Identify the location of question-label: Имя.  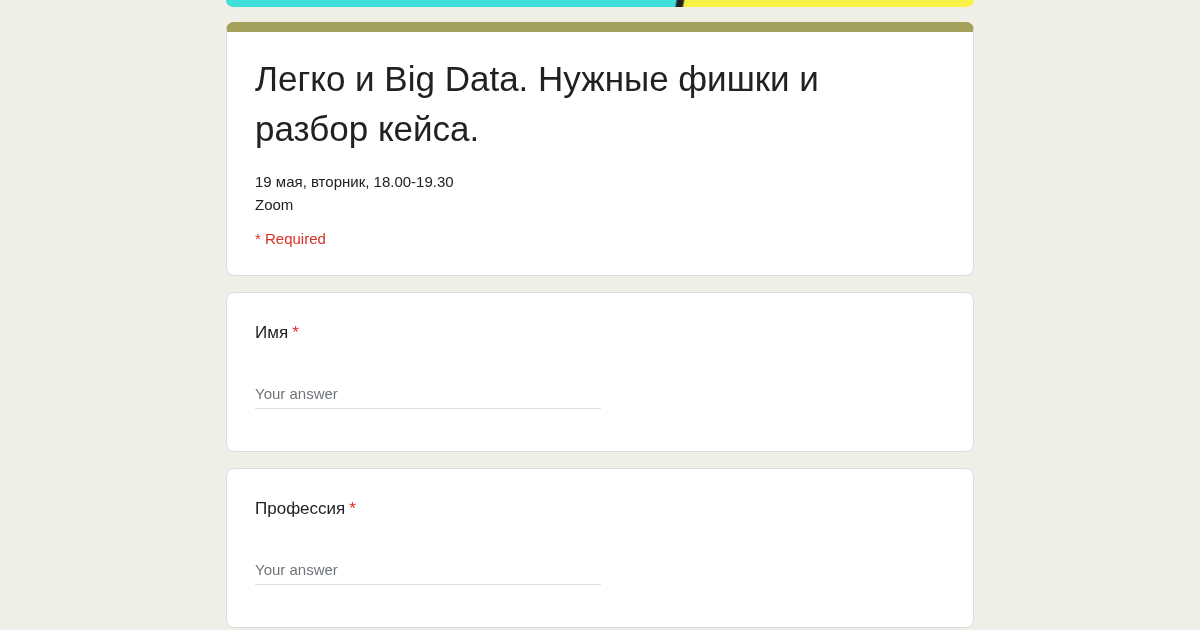
(272, 333).